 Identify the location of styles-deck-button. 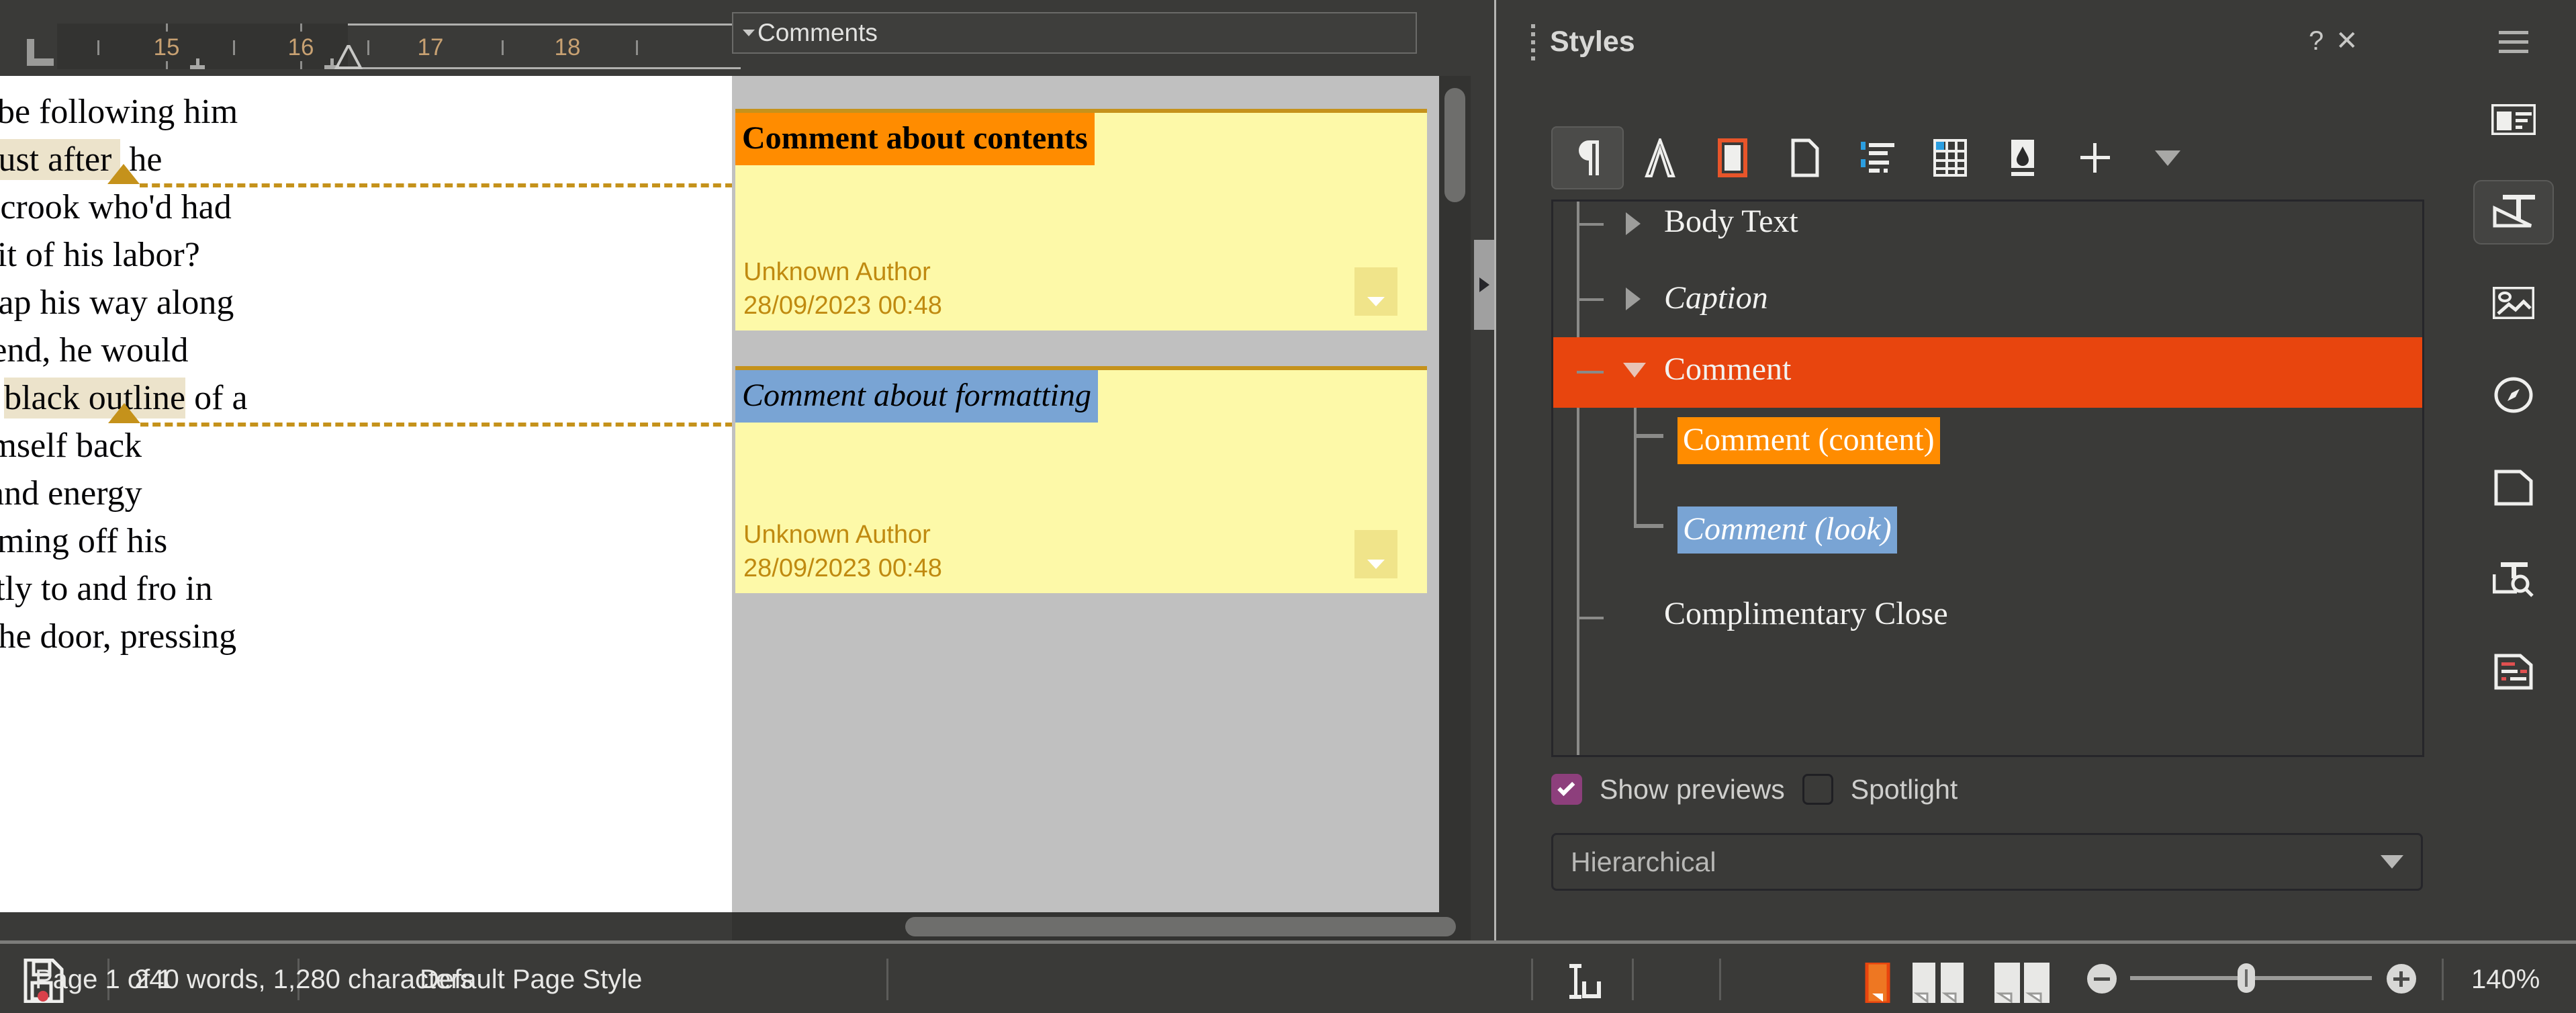
(2513, 212).